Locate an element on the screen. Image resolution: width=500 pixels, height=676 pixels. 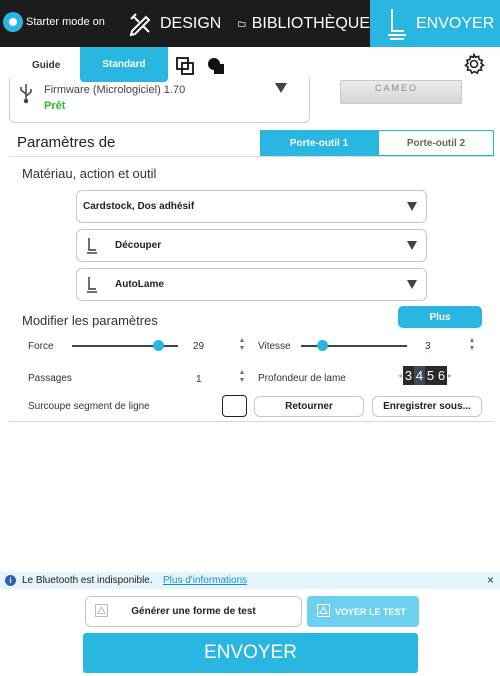
tab-library: BIBLIOTHÈQUE is located at coordinates (304, 23).